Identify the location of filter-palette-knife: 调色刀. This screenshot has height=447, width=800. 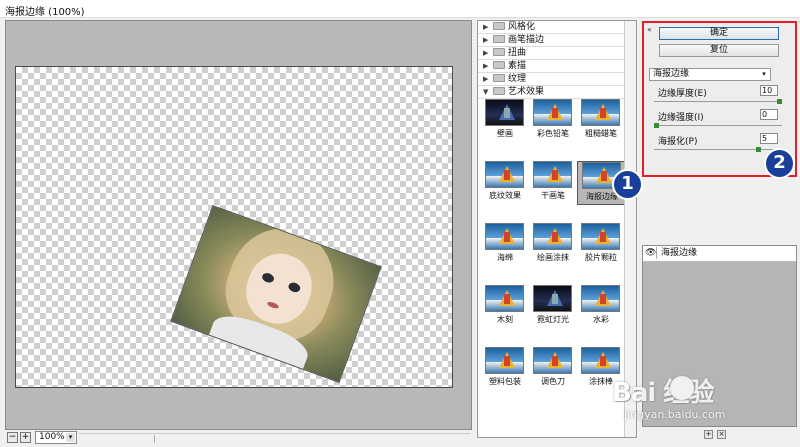
(553, 369).